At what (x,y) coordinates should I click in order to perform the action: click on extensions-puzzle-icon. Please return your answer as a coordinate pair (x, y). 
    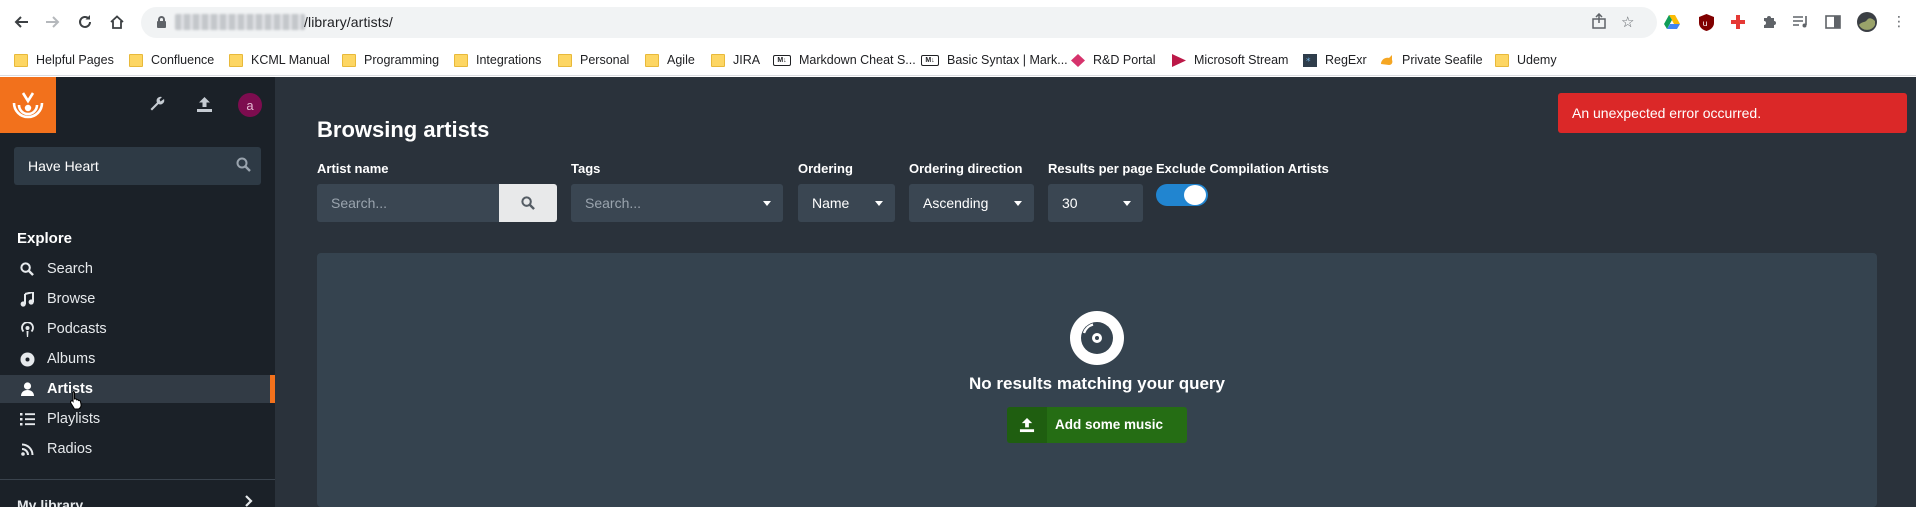
    Looking at the image, I should click on (1769, 22).